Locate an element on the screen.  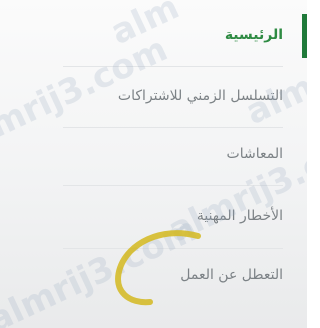
nav-item-home: الرئيسية is located at coordinates (254, 35).